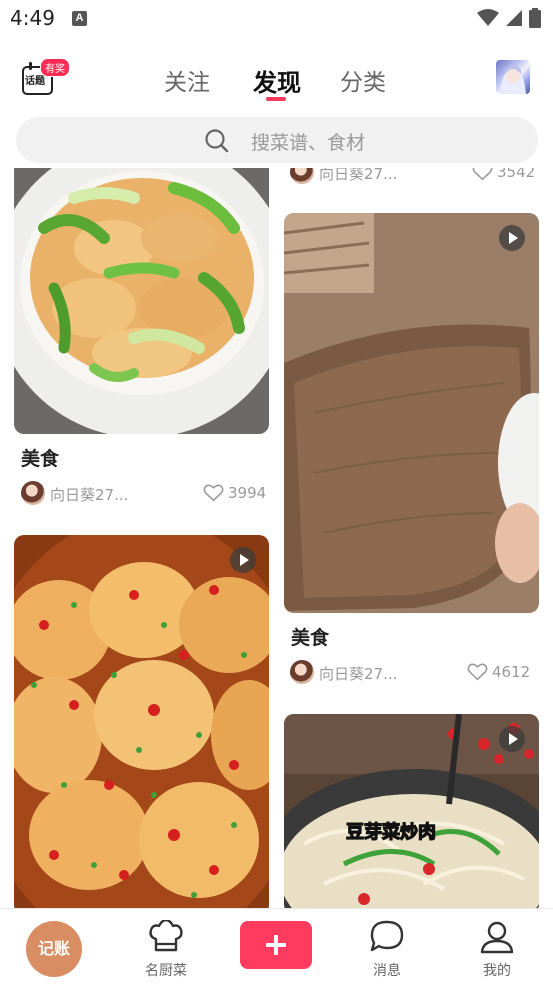 The width and height of the screenshot is (553, 984). I want to click on nav-messages: 消息, so click(387, 946).